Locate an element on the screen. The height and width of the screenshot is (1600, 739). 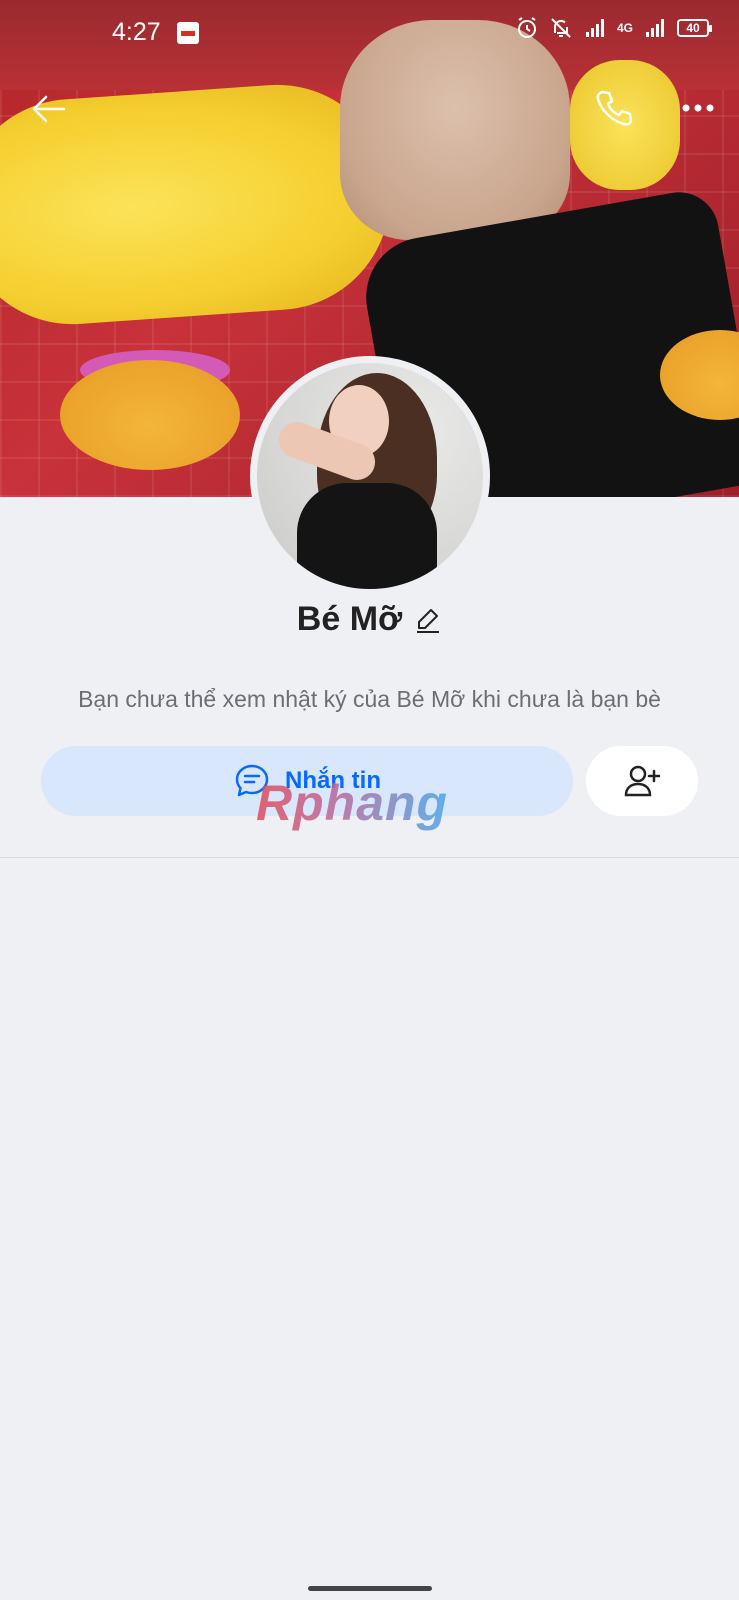
more-dots-icon is located at coordinates (698, 108).